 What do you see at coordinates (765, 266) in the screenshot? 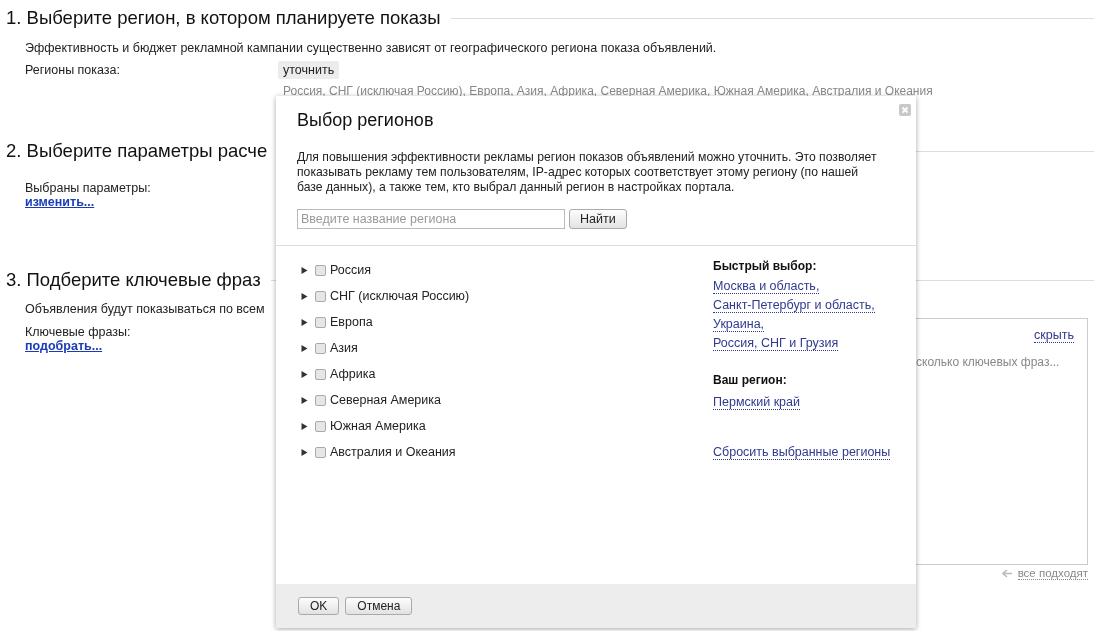
I see `quick-select-heading: Быстрый выбор:` at bounding box center [765, 266].